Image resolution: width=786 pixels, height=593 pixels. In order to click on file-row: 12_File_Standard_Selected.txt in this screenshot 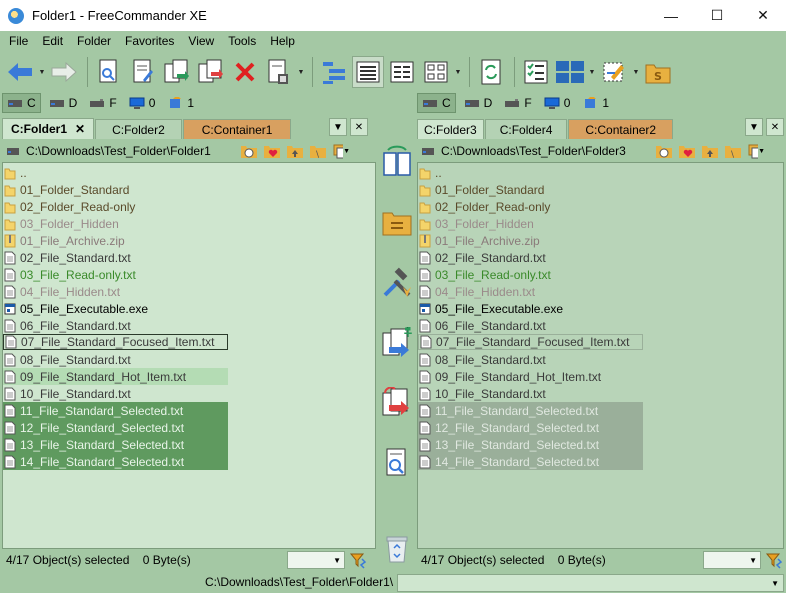, I will do `click(530, 427)`.